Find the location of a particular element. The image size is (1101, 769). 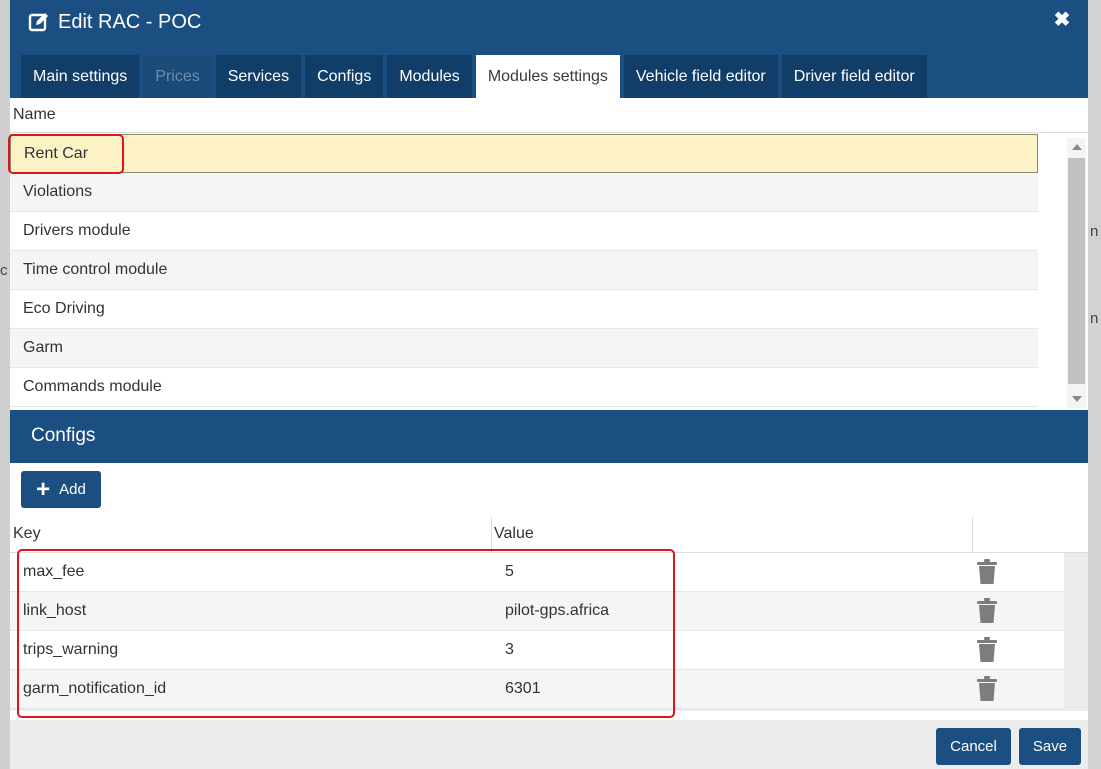

tab-services: Services is located at coordinates (258, 76).